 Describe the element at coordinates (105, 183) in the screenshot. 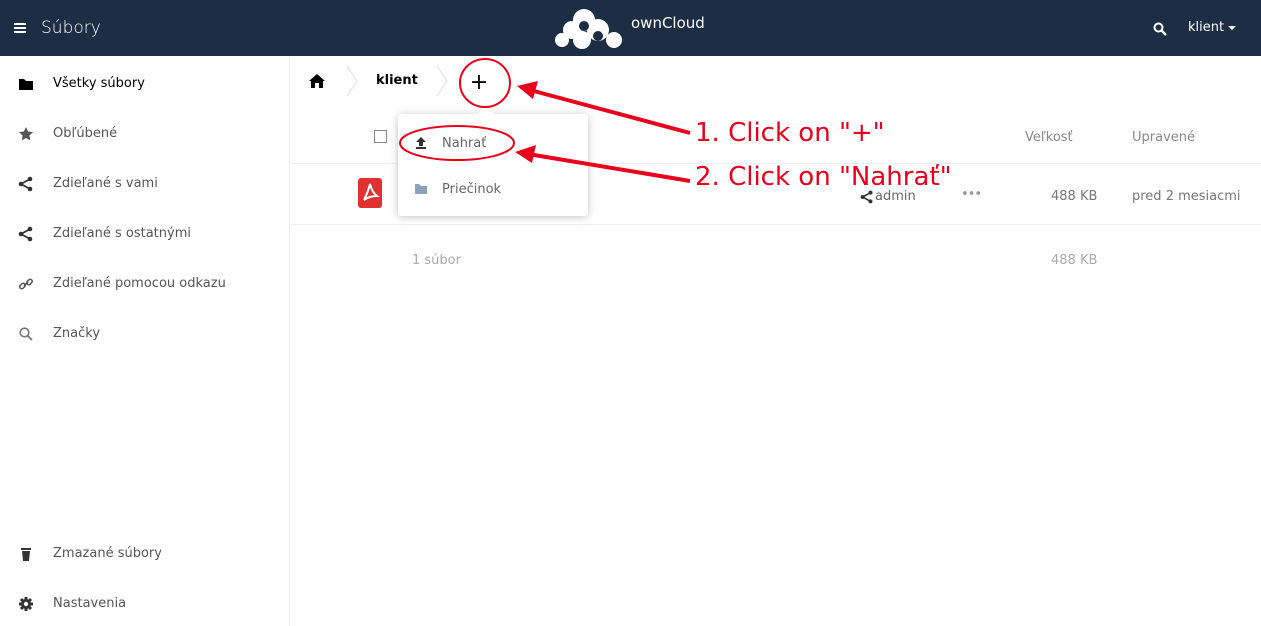

I see `sidebar-item-label: Zdieľané s vami` at that location.